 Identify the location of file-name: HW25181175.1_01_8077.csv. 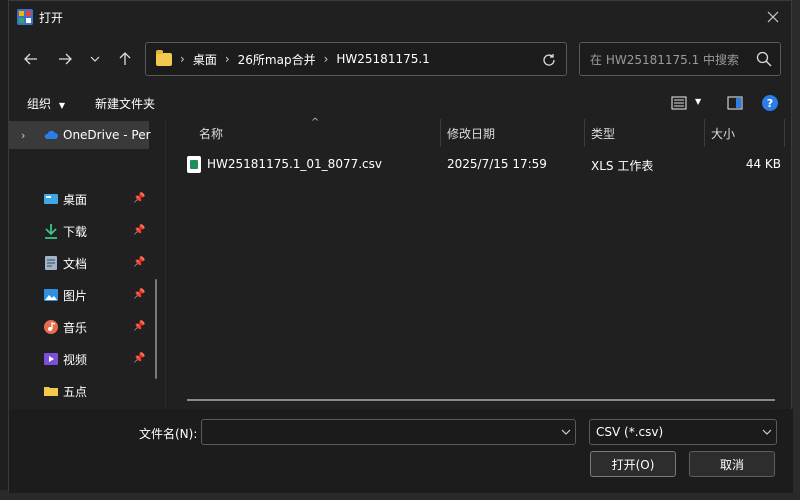
(294, 164).